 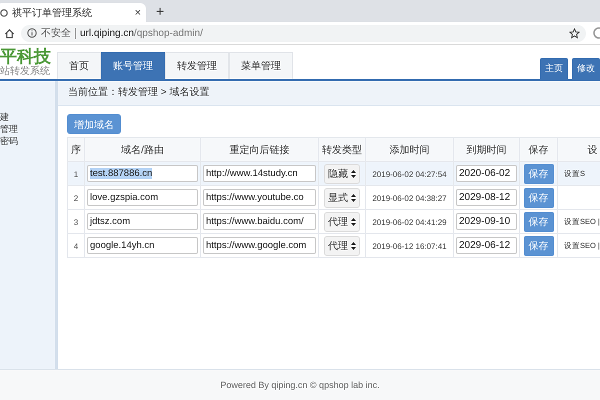 What do you see at coordinates (52, 13) in the screenshot?
I see `tab-title: 祺平订单管理系统` at bounding box center [52, 13].